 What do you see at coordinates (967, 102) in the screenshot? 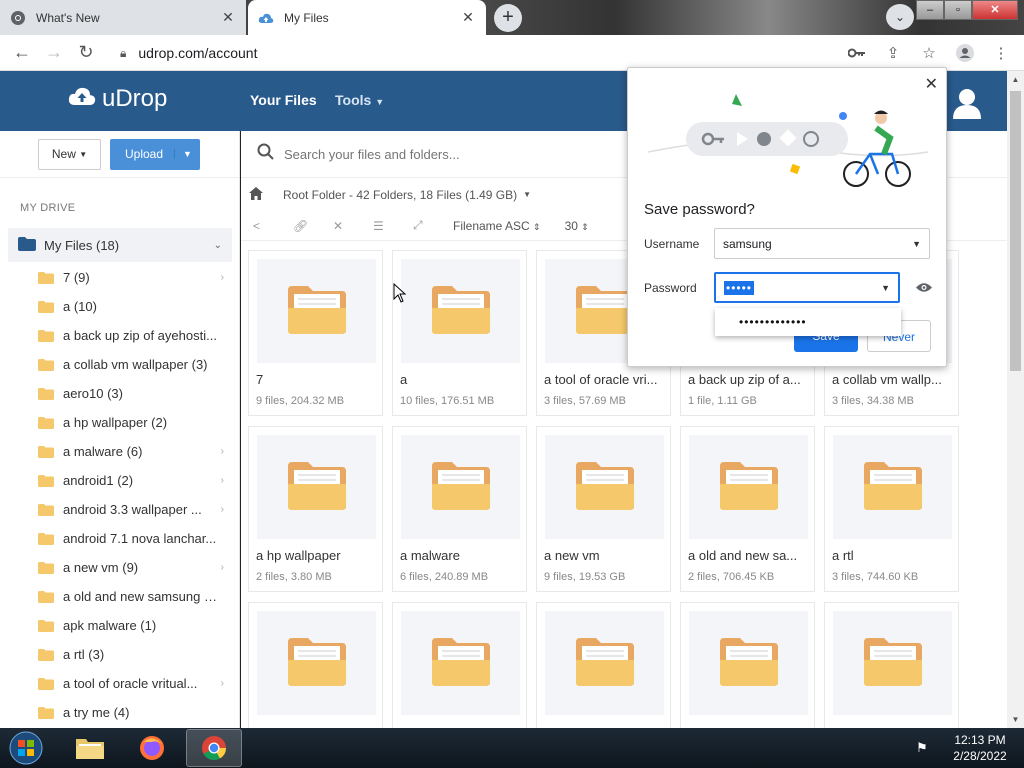
I see `user-avatar-icon` at bounding box center [967, 102].